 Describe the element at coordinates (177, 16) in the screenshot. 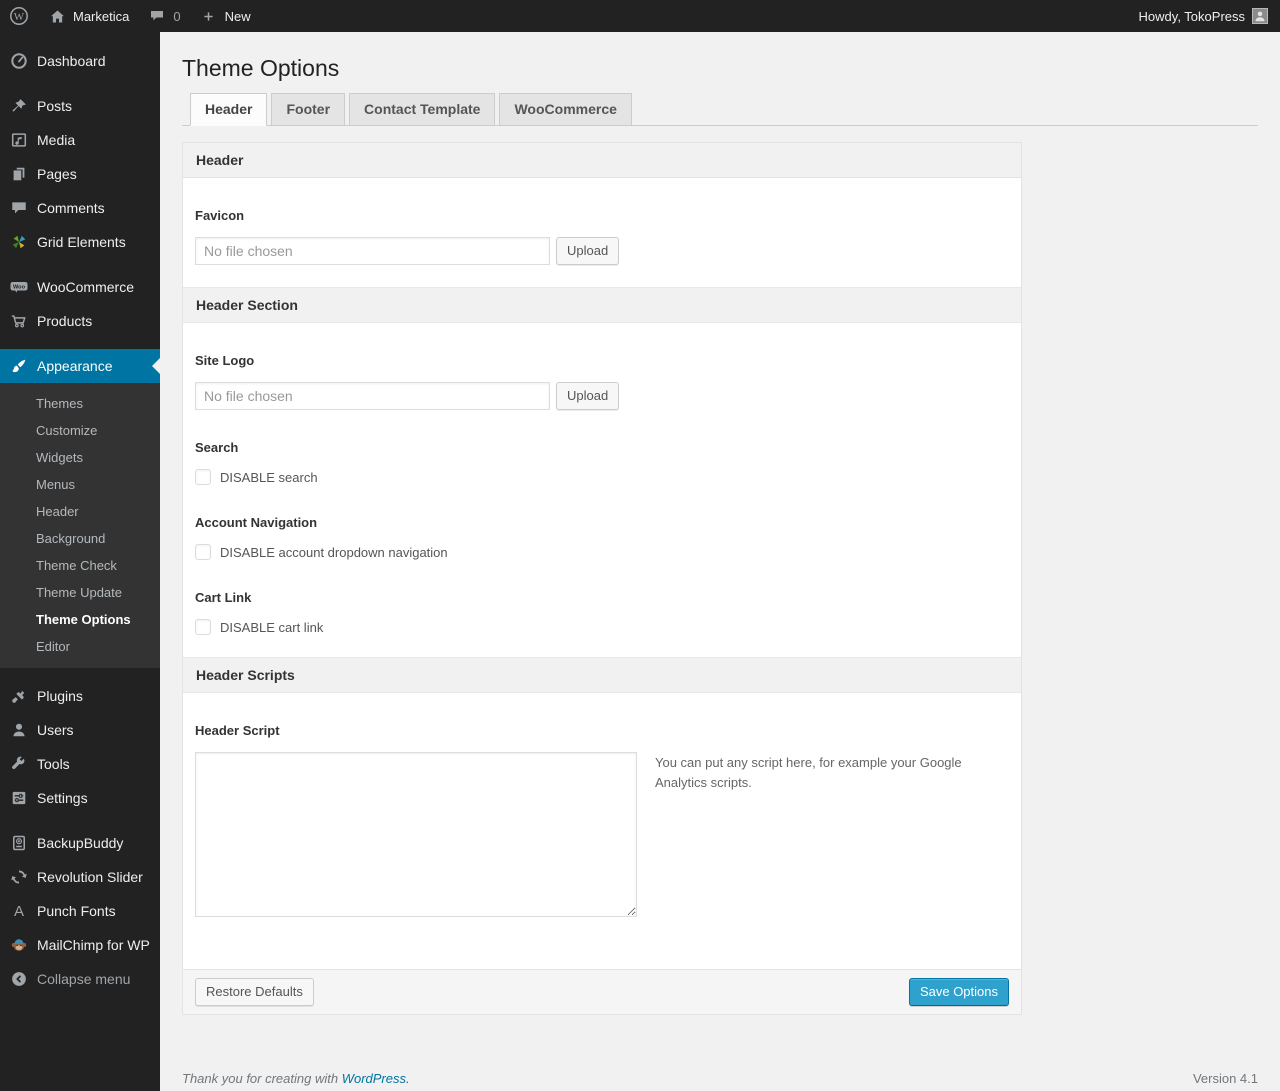

I see `comment-count: 0` at that location.